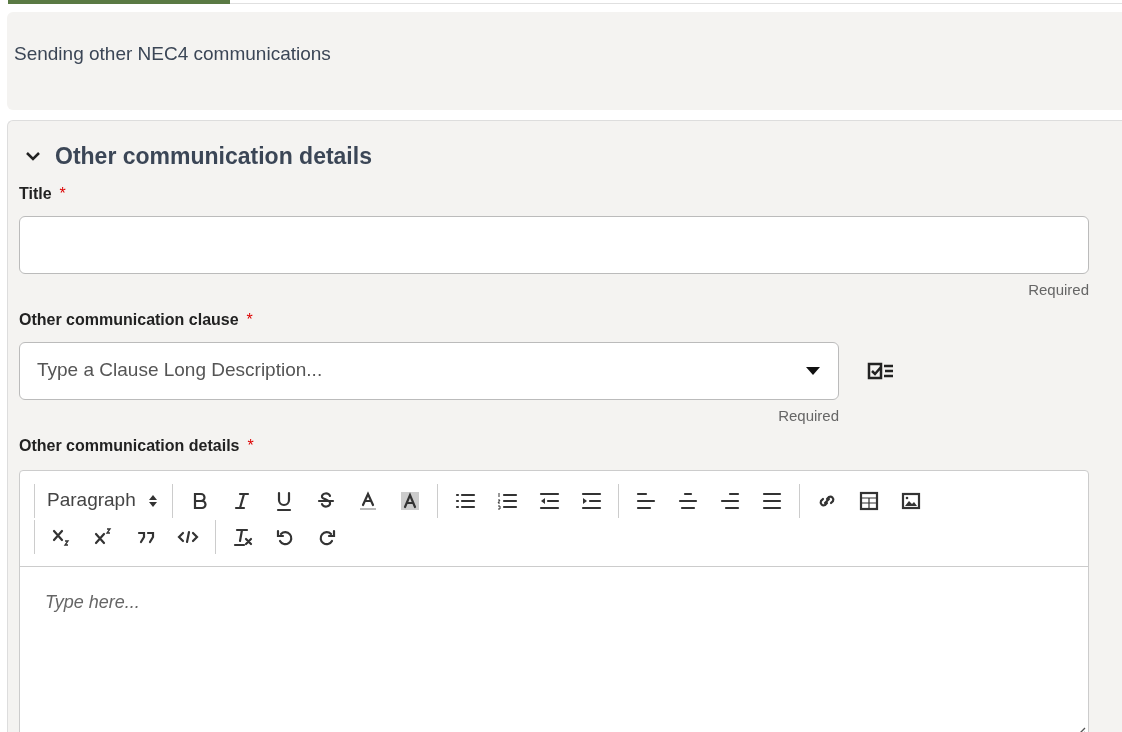 The width and height of the screenshot is (1122, 732). I want to click on section-title: Other communication details, so click(213, 156).